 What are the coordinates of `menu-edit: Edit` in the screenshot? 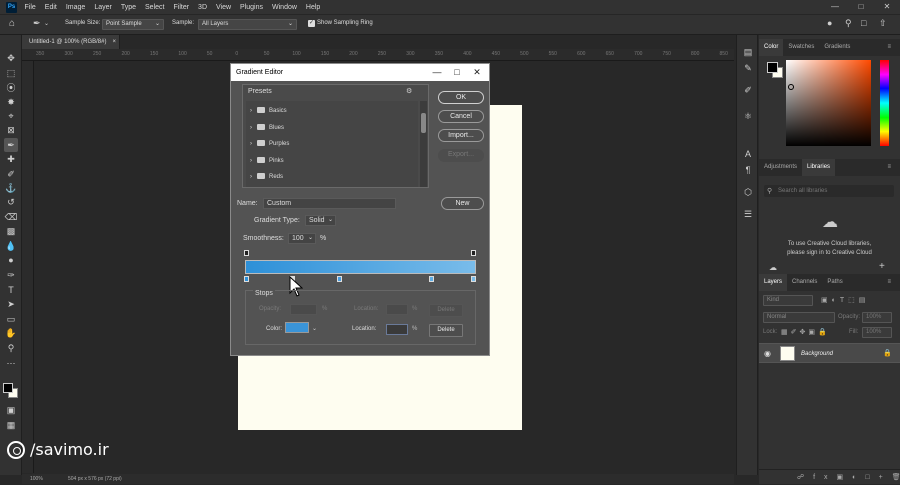 It's located at (50, 7).